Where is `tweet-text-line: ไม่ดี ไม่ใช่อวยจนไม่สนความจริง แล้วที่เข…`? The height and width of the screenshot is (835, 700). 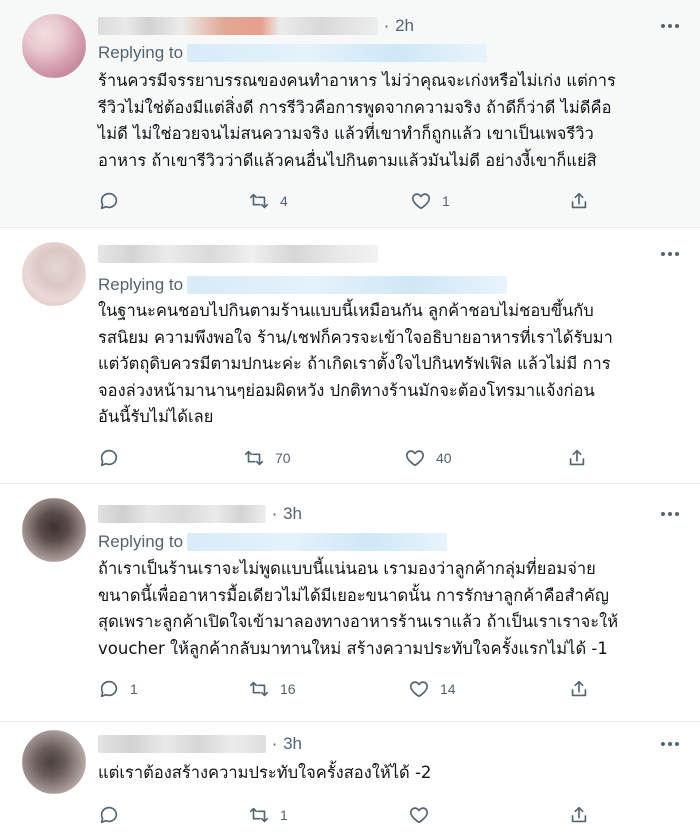 tweet-text-line: ไม่ดี ไม่ใช่อวยจนไม่สนความจริง แล้วที่เข… is located at coordinates (346, 133).